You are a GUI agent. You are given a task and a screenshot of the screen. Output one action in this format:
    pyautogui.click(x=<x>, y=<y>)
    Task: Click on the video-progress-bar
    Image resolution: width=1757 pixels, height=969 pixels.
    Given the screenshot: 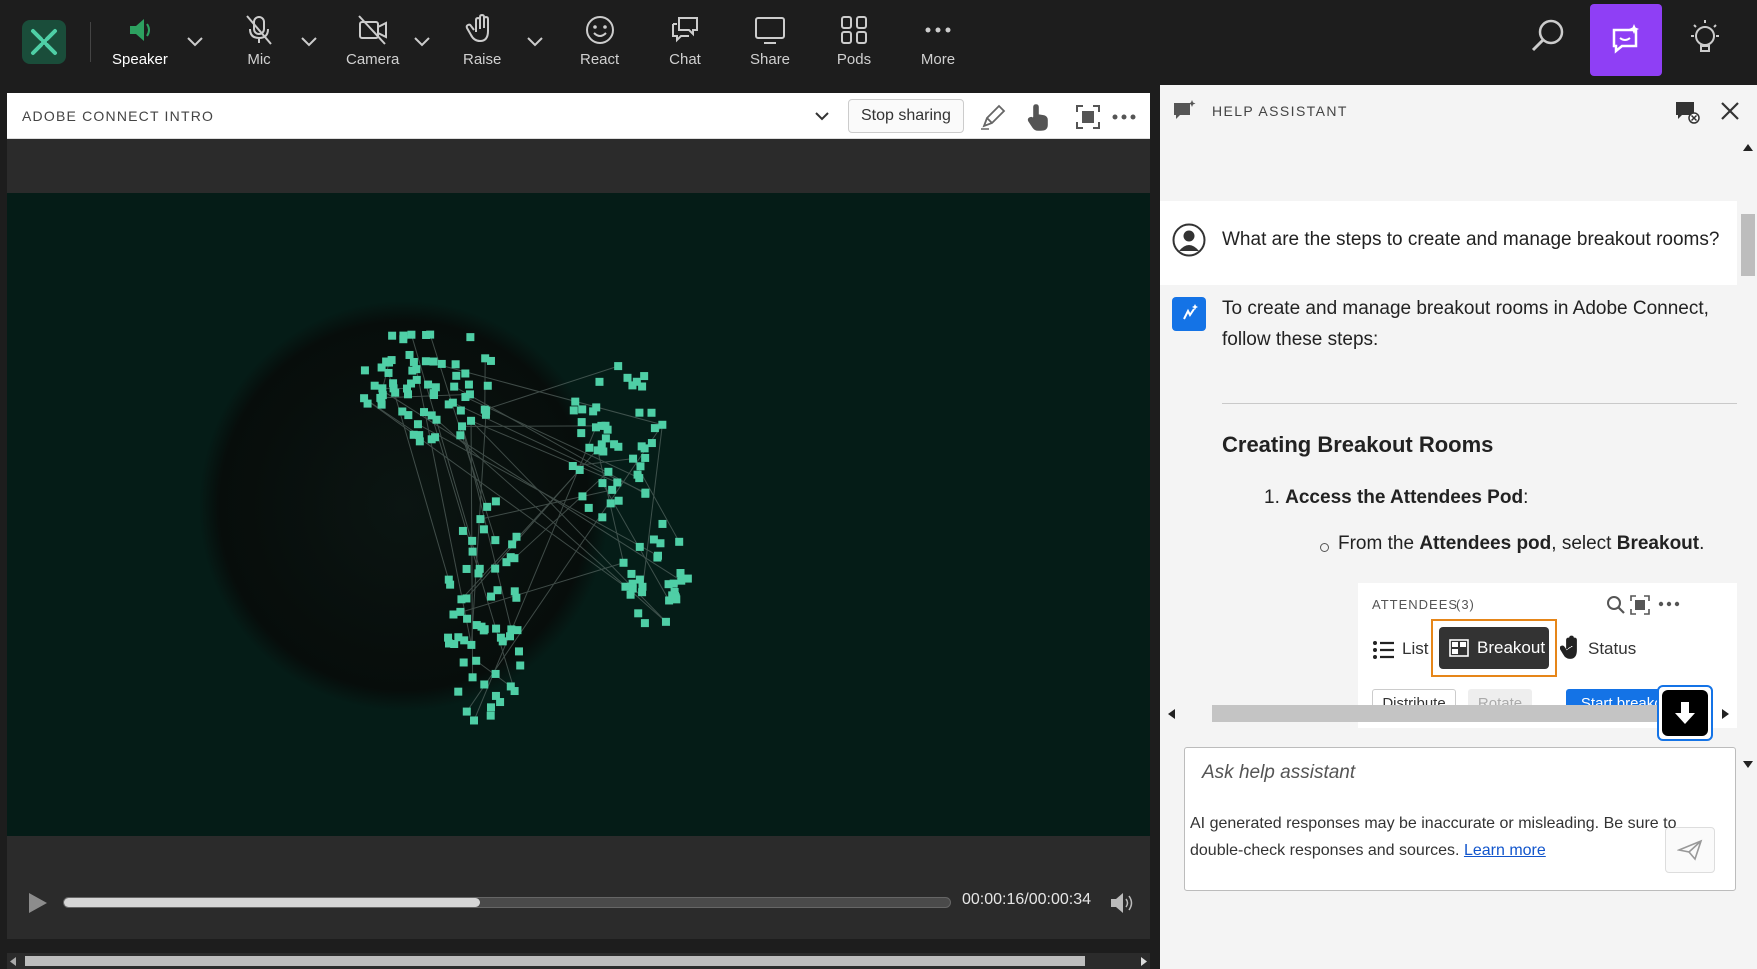 What is the action you would take?
    pyautogui.click(x=507, y=902)
    